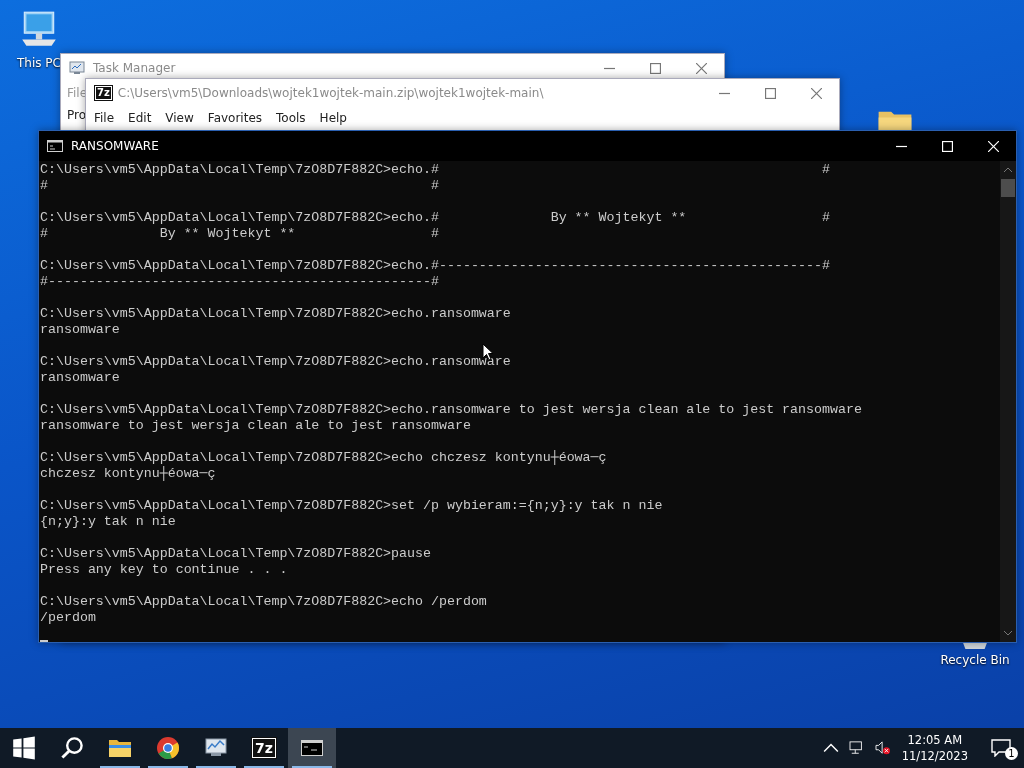 This screenshot has height=768, width=1024. What do you see at coordinates (179, 118) in the screenshot?
I see `menu-item: View` at bounding box center [179, 118].